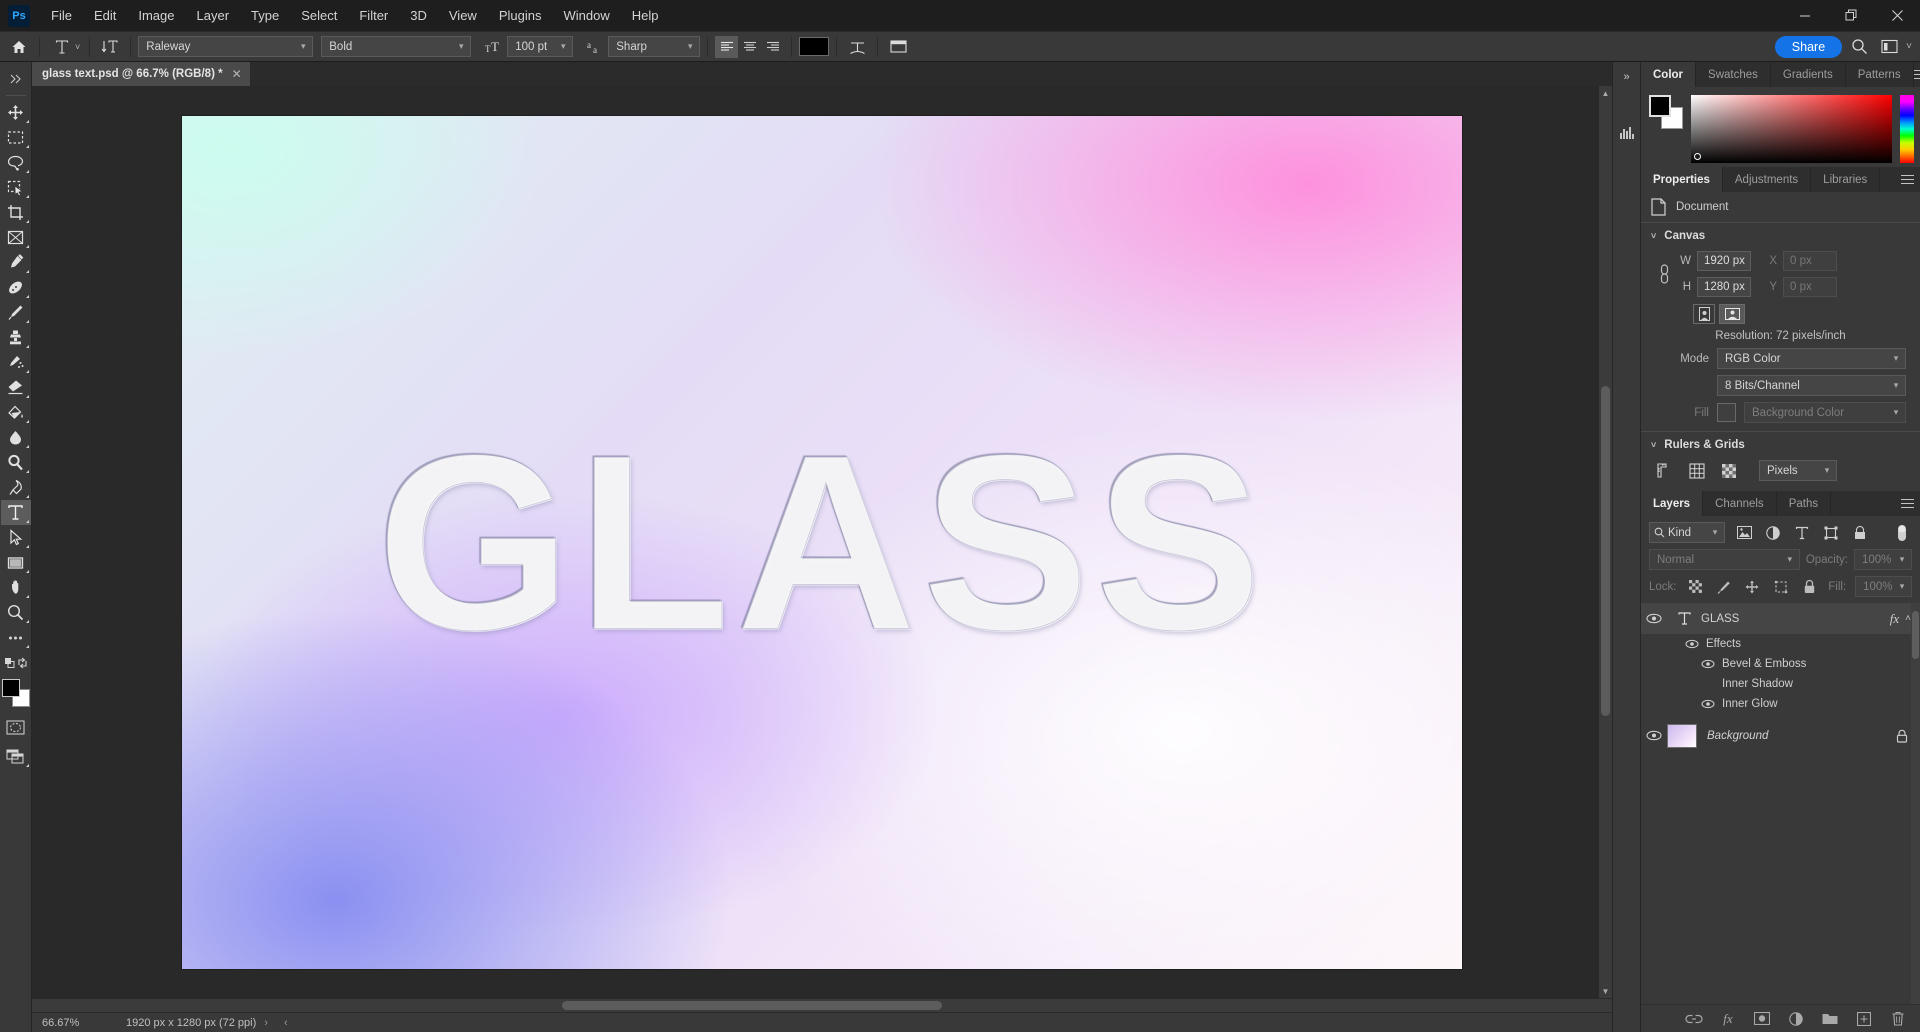 This screenshot has width=1920, height=1032. What do you see at coordinates (77, 47) in the screenshot?
I see `tool-preset-caret: ˅` at bounding box center [77, 47].